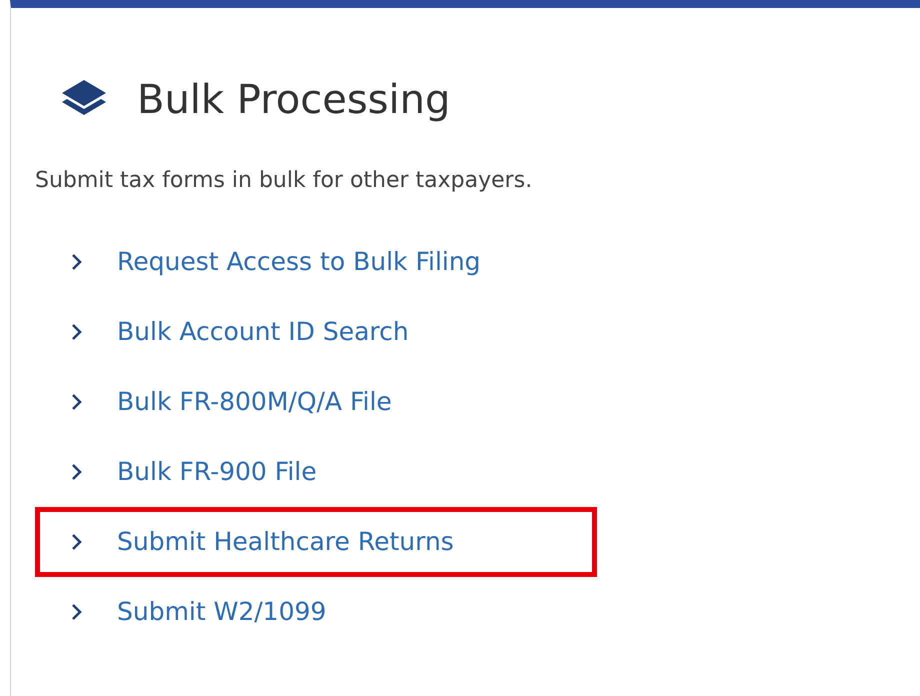 This screenshot has height=696, width=920. Describe the element at coordinates (254, 402) in the screenshot. I see `bulk-link: Bulk FR-800M/Q/A File` at that location.